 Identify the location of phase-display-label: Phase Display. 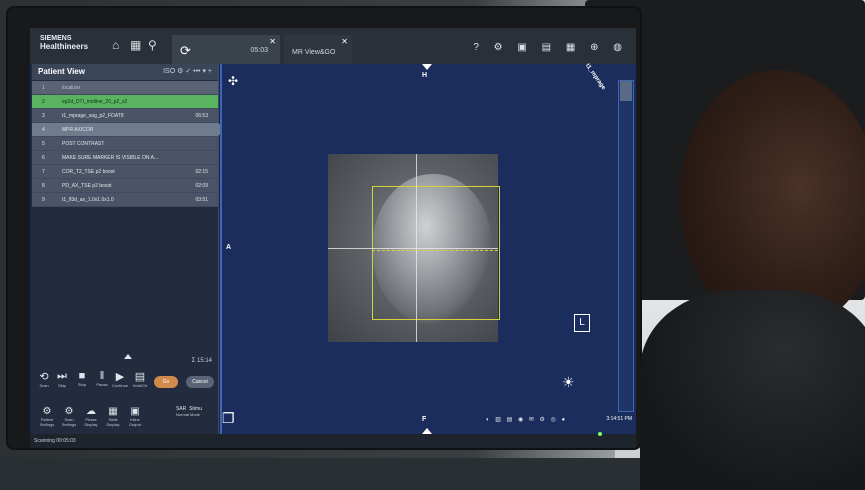
(91, 422).